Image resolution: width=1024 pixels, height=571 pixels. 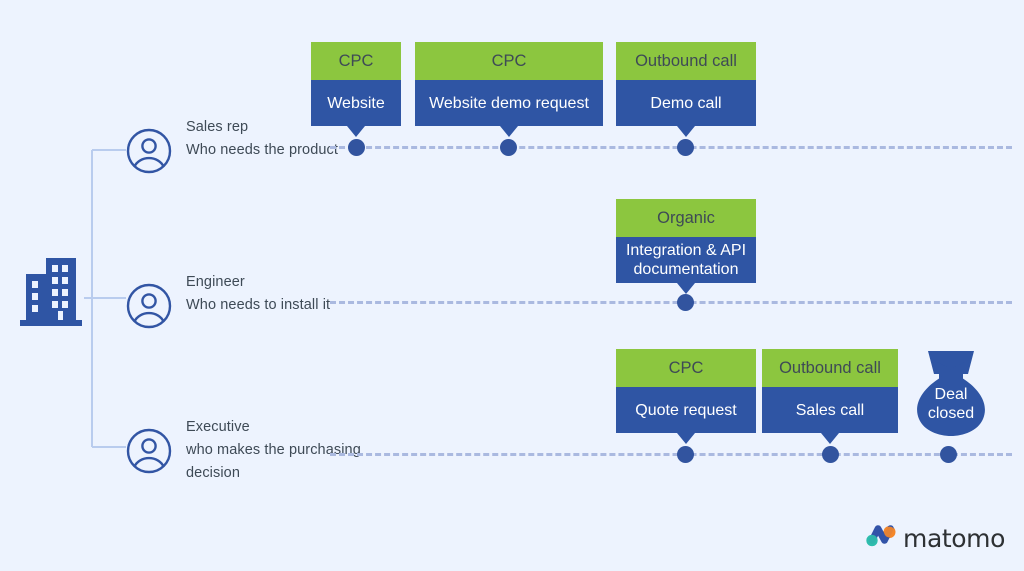 I want to click on persona-title: Engineer, so click(x=215, y=282).